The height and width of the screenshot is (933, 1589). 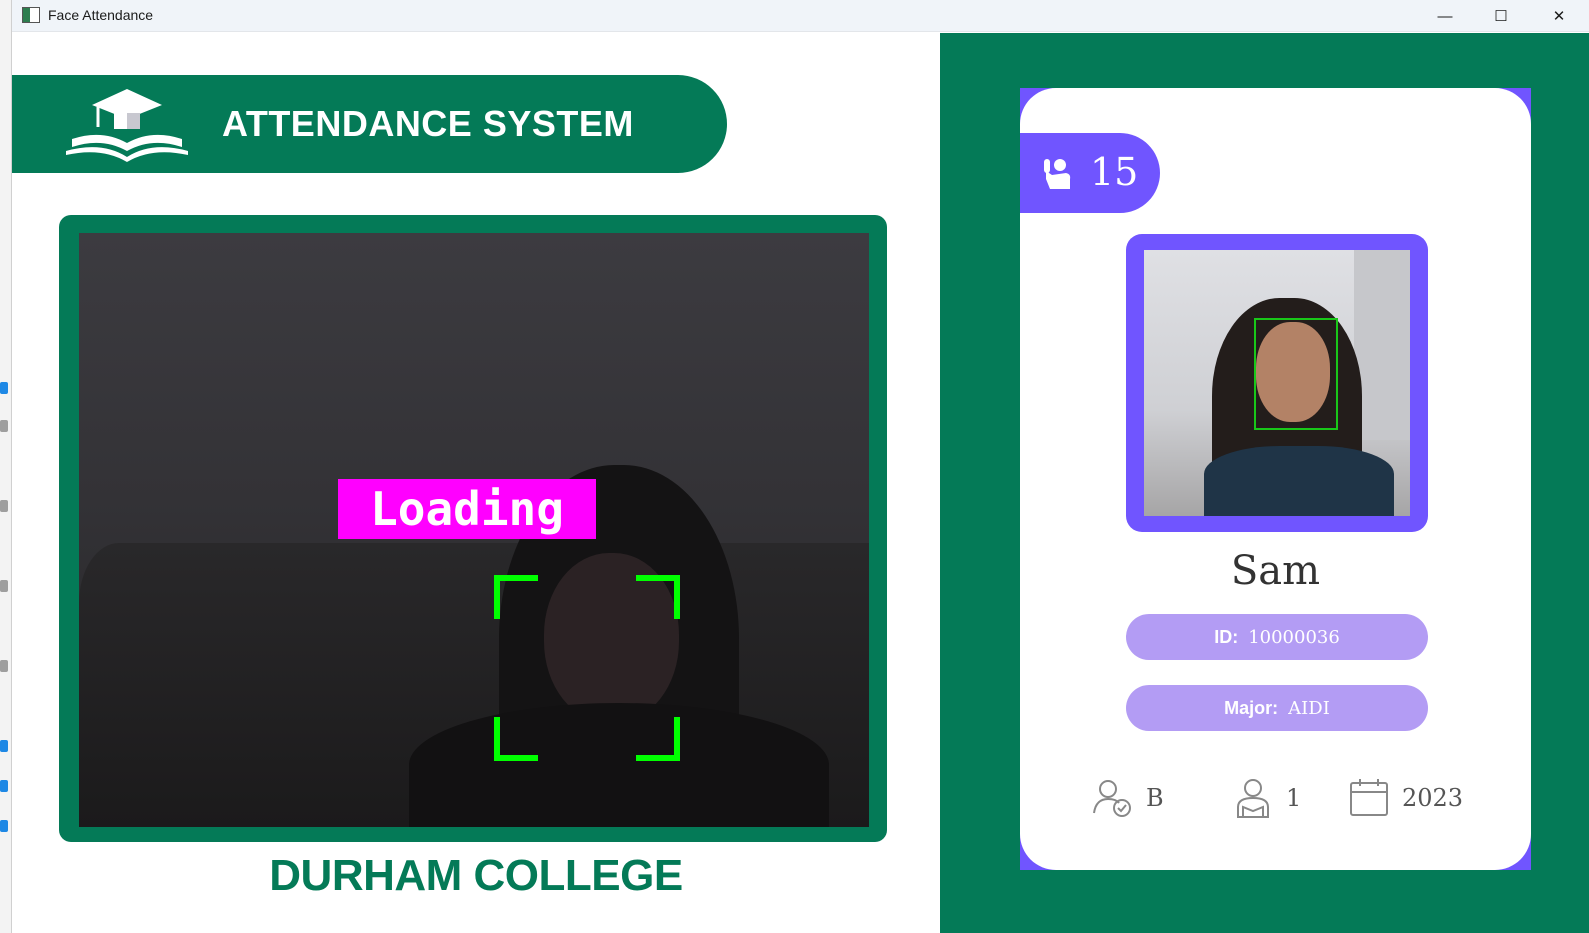 I want to click on student-photo, so click(x=1277, y=383).